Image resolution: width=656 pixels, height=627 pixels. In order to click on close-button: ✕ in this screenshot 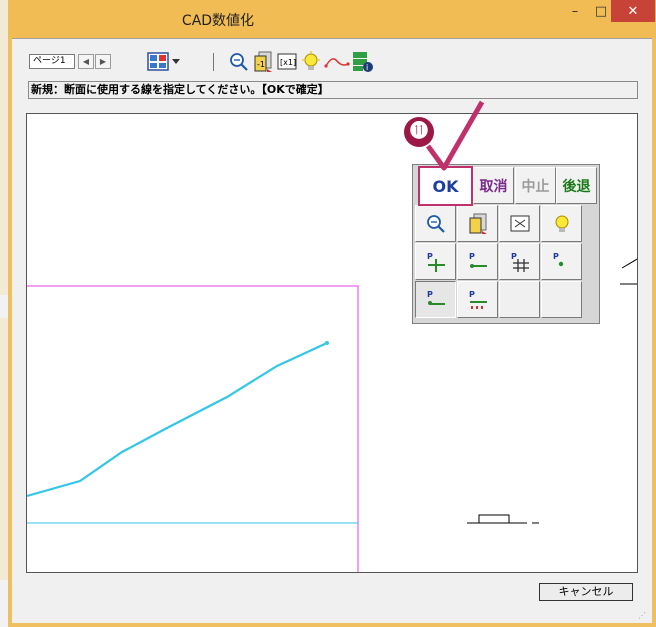, I will do `click(633, 11)`.